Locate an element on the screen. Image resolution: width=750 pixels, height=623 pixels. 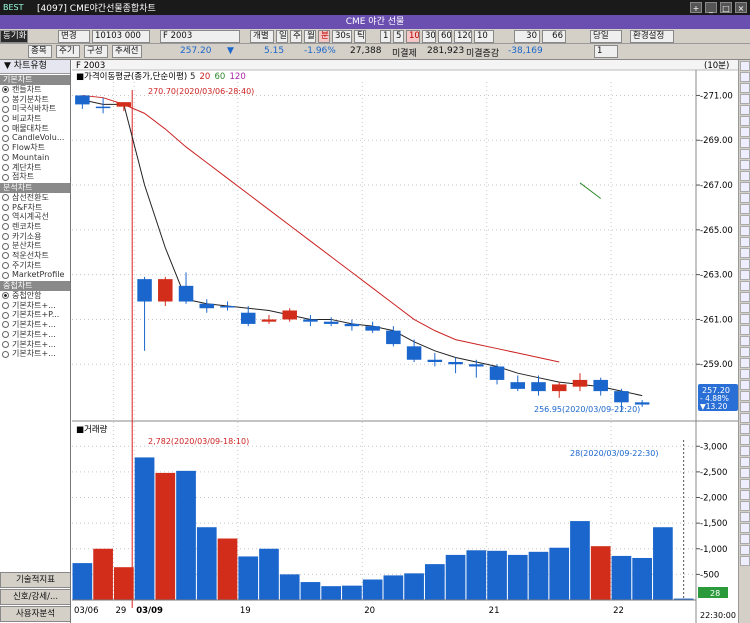
chart-type-option: MarketProfile is located at coordinates (35, 275).